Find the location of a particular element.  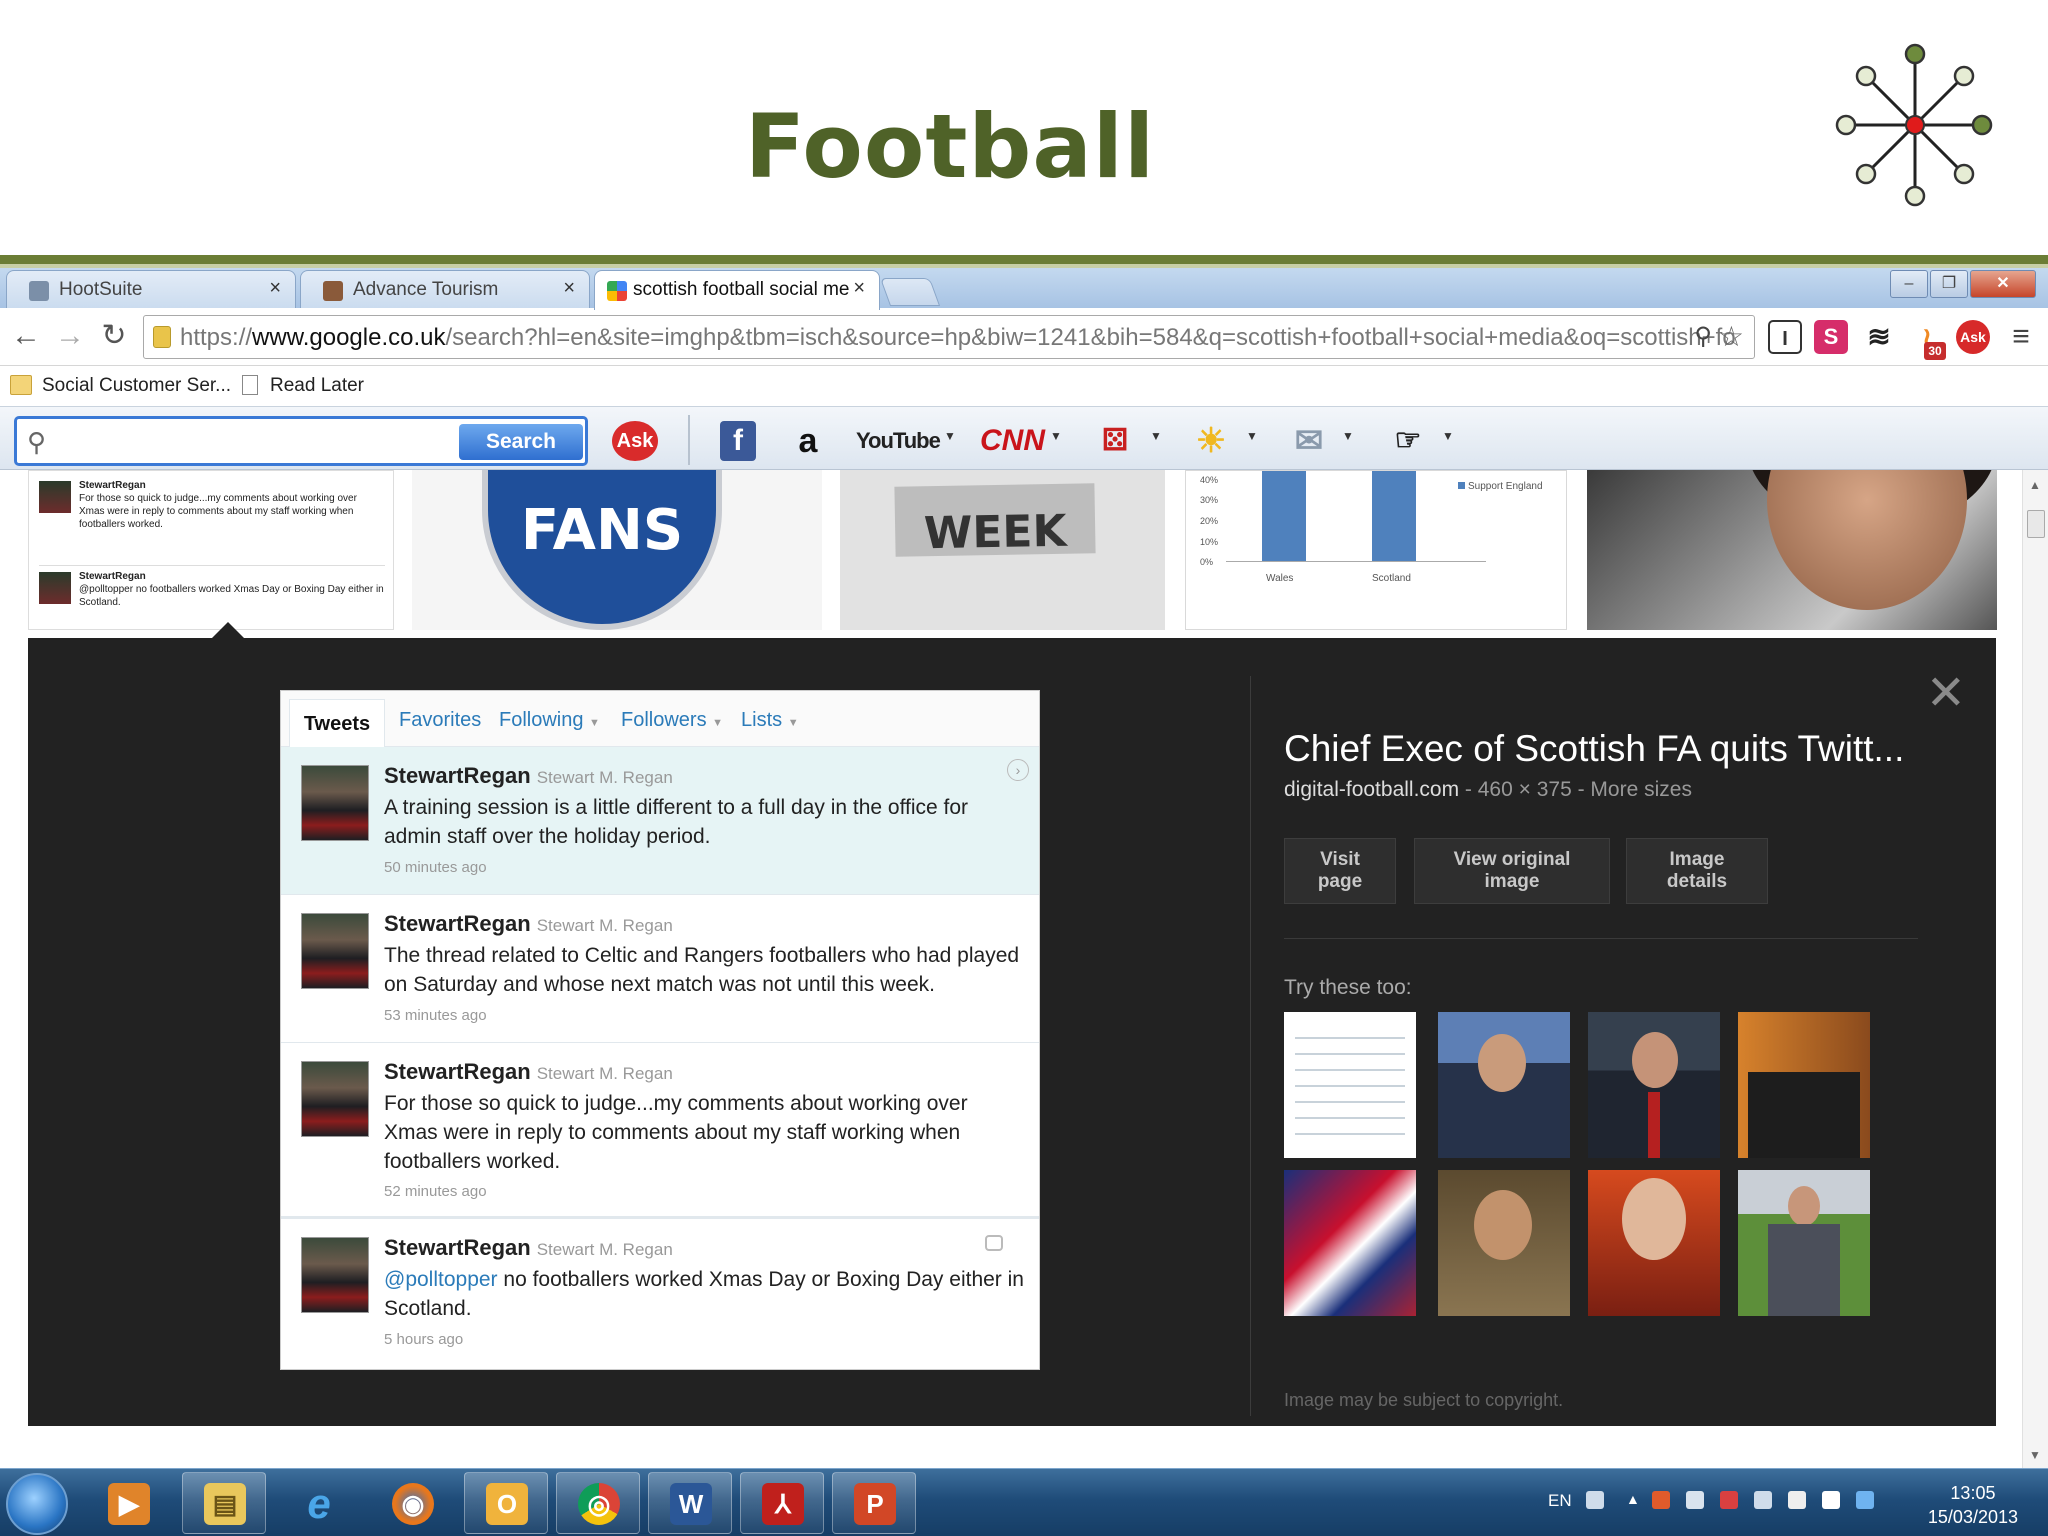

tab-advance-tourism: Advance Tourism × is located at coordinates (445, 289).